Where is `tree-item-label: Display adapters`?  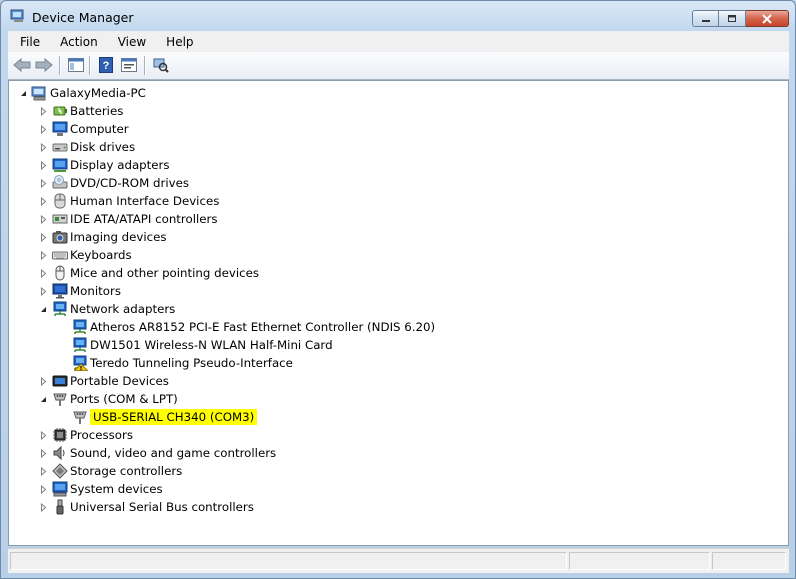
tree-item-label: Display adapters is located at coordinates (120, 165).